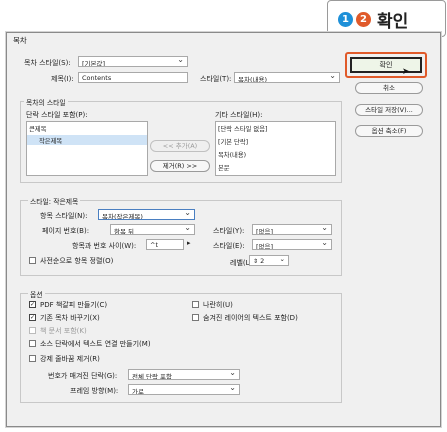 Image resolution: width=447 pixels, height=432 pixels. Describe the element at coordinates (262, 261) in the screenshot. I see `level-value: 2` at that location.